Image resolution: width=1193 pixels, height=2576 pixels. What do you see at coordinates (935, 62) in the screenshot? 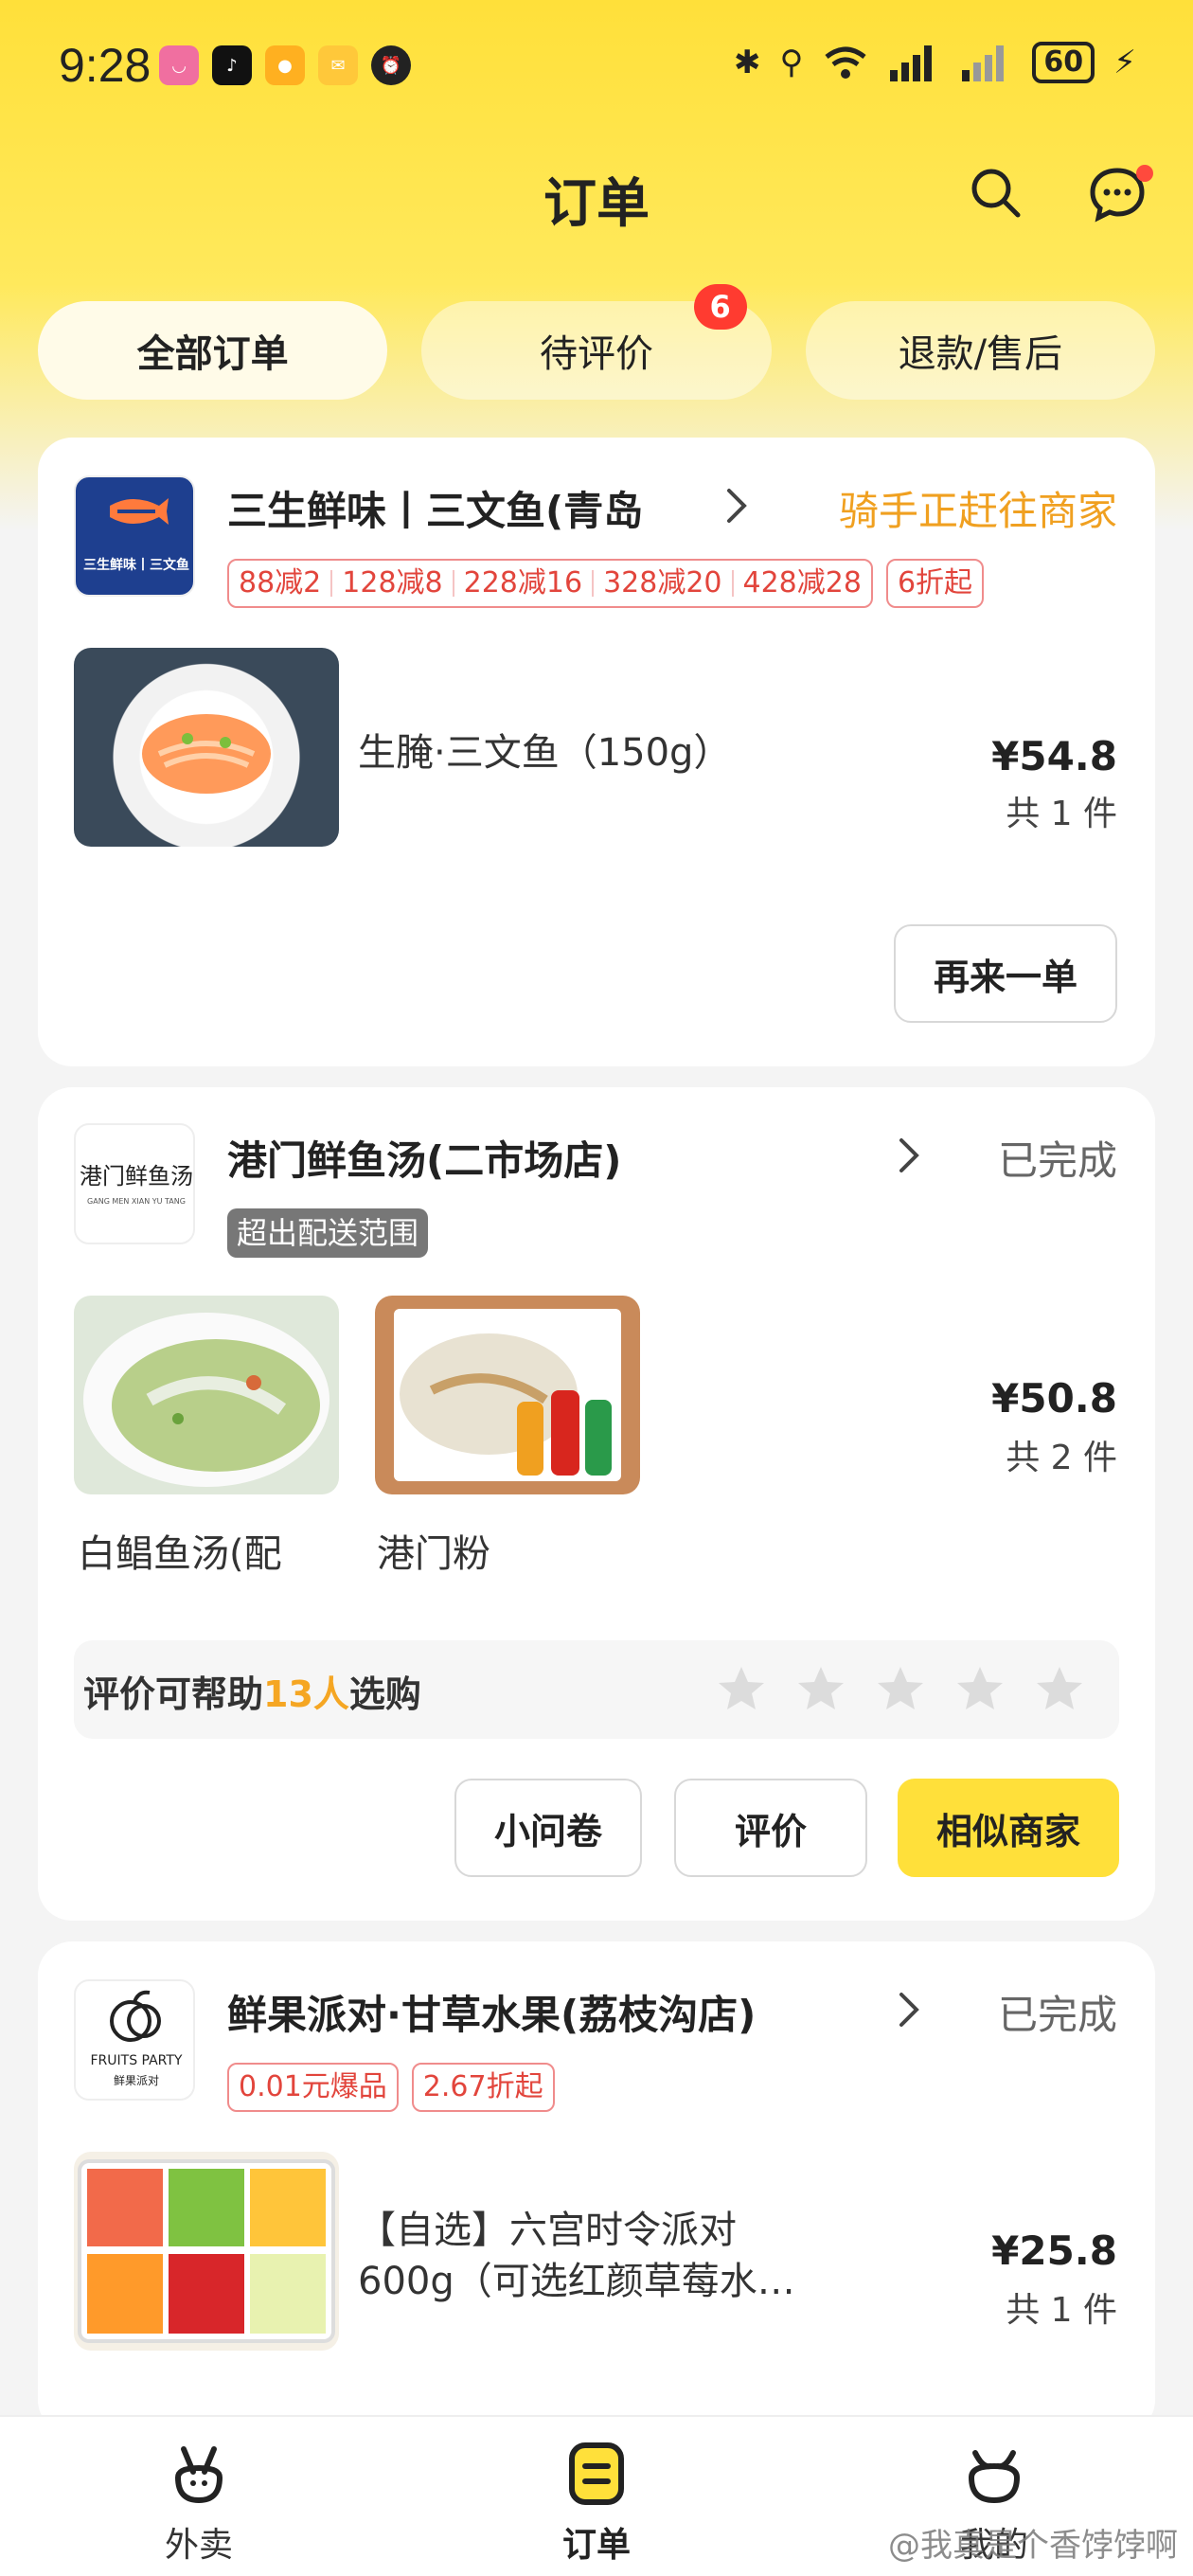
I see `system-indicators: ✱ ⚲ 60 ⚡` at bounding box center [935, 62].